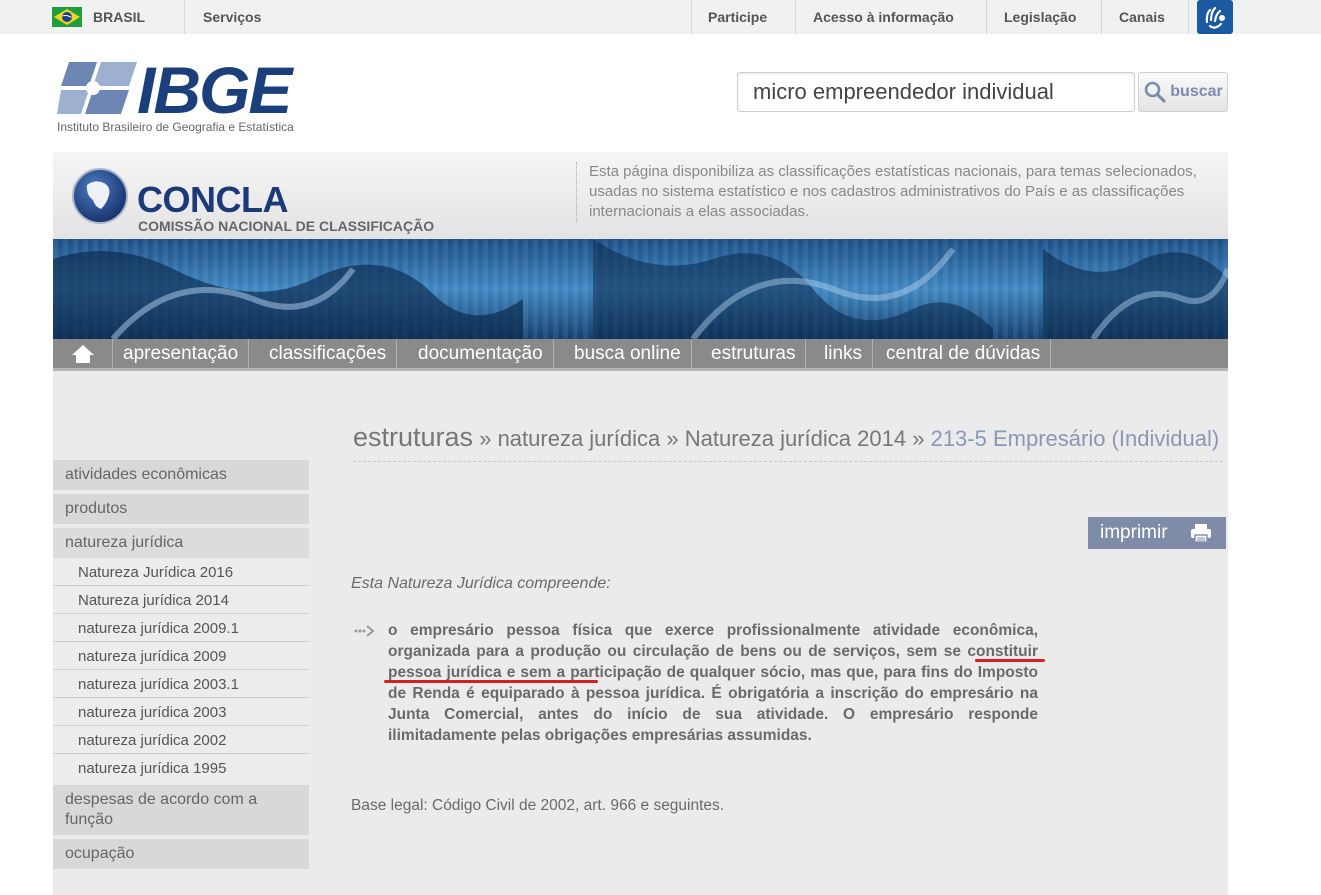 The height and width of the screenshot is (895, 1321). What do you see at coordinates (579, 438) in the screenshot?
I see `breadcrumb-level1: natureza jurídica` at bounding box center [579, 438].